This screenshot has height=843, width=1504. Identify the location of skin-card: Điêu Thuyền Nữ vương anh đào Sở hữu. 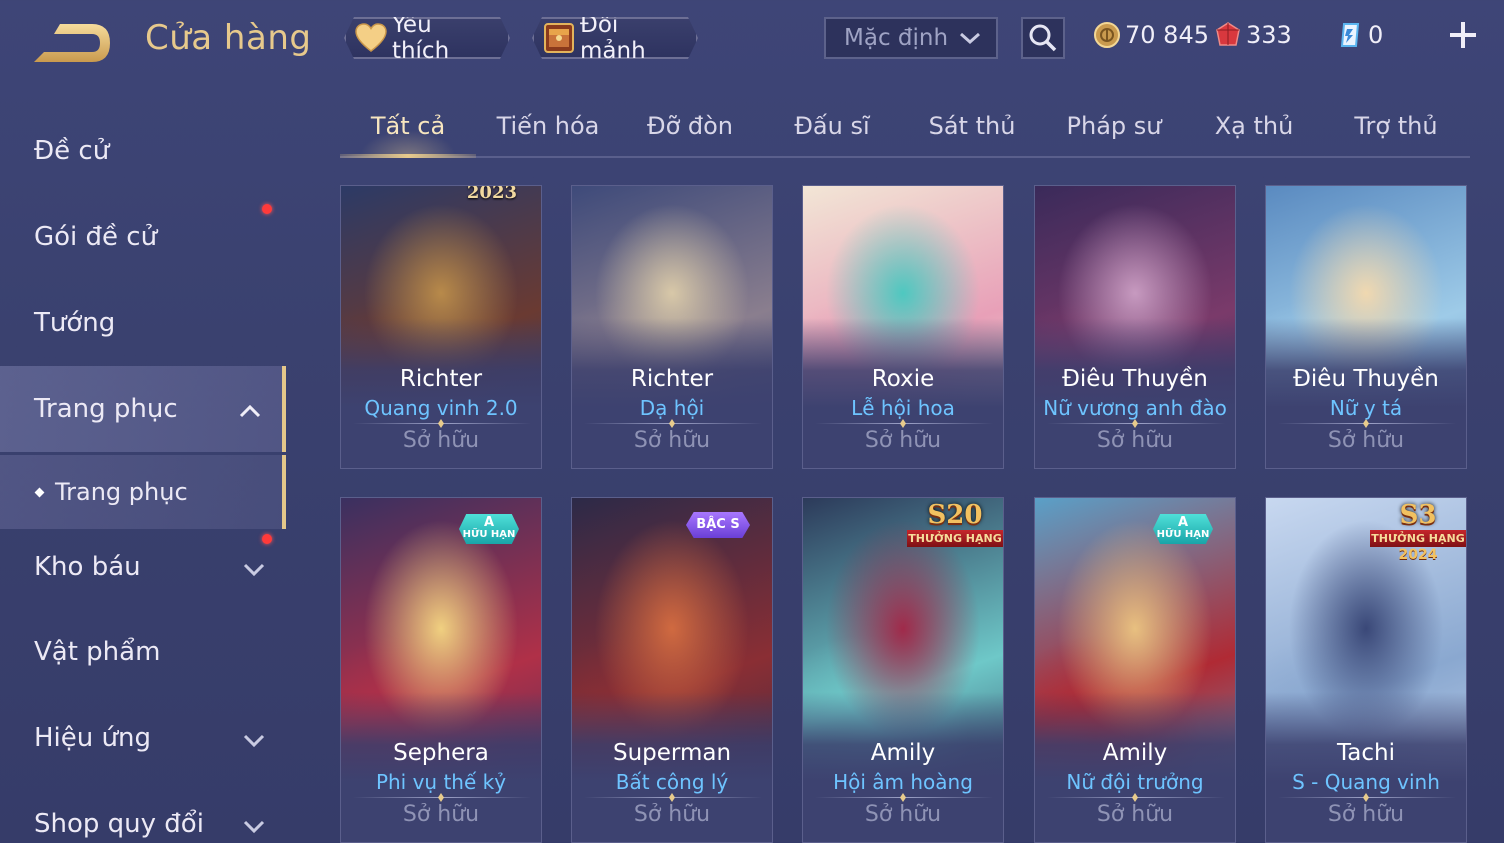
(1135, 327).